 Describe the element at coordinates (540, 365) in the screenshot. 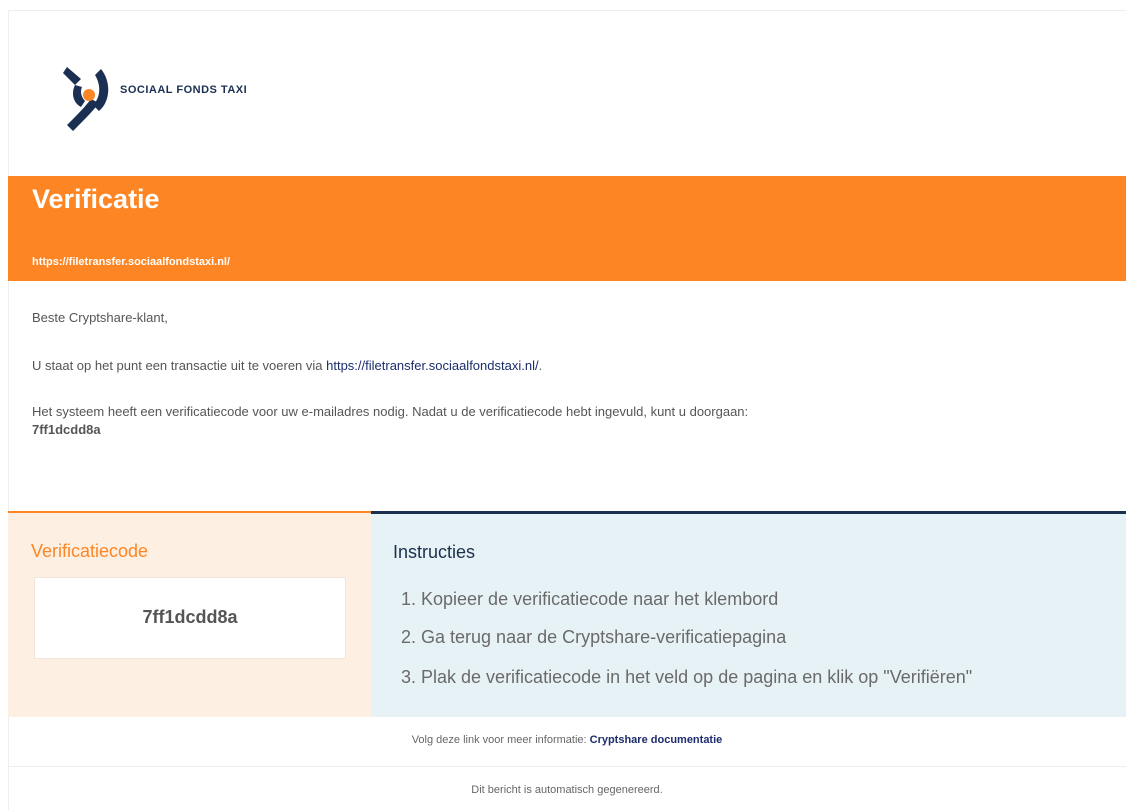

I see `transaction-text-suffix: .` at that location.